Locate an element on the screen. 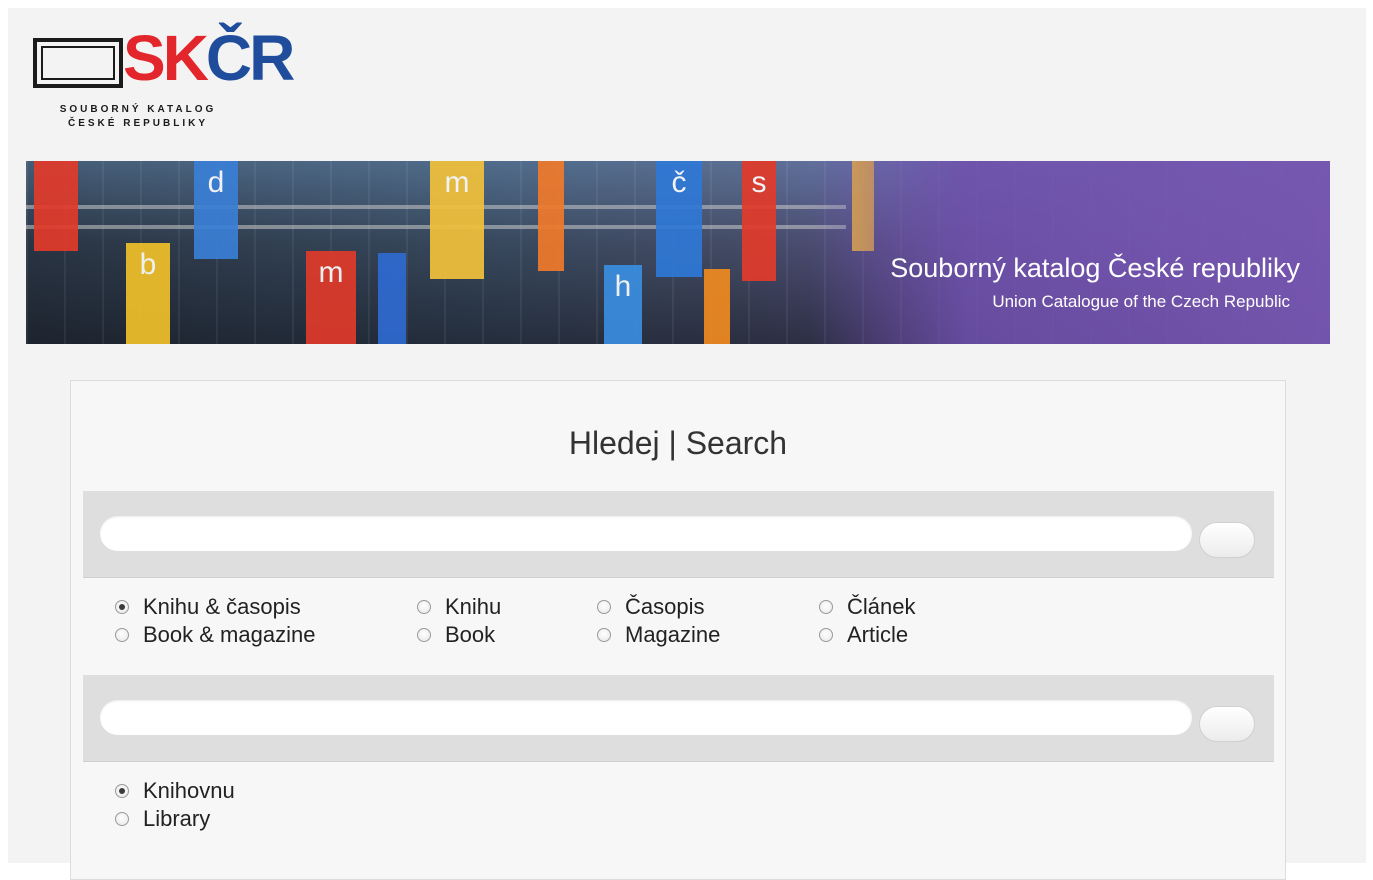  skcr-logo: SKČR SOUBORNÝ KATALOG ČESKÉ REPUBLIKY is located at coordinates (164, 75).